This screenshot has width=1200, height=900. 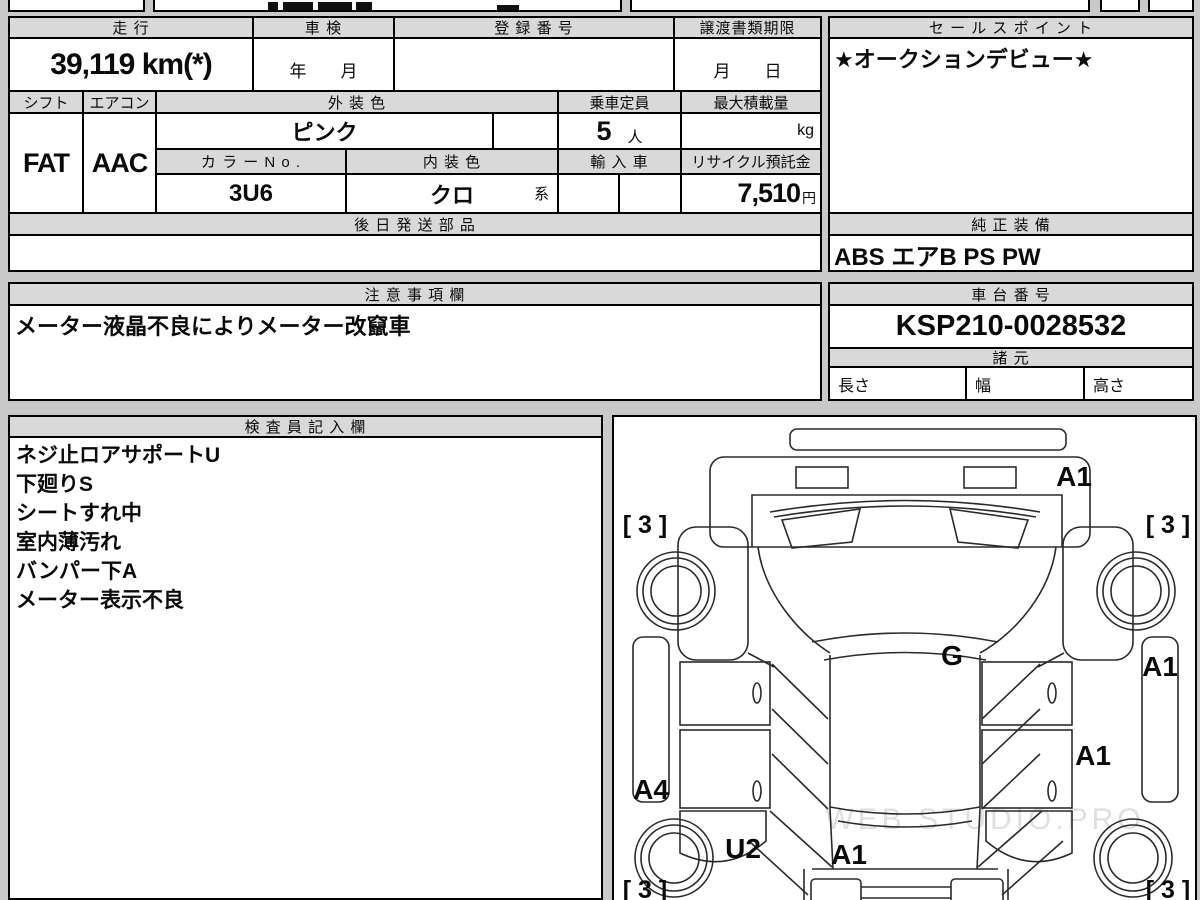 I want to click on exterior-color-value: ピンク, so click(x=324, y=131).